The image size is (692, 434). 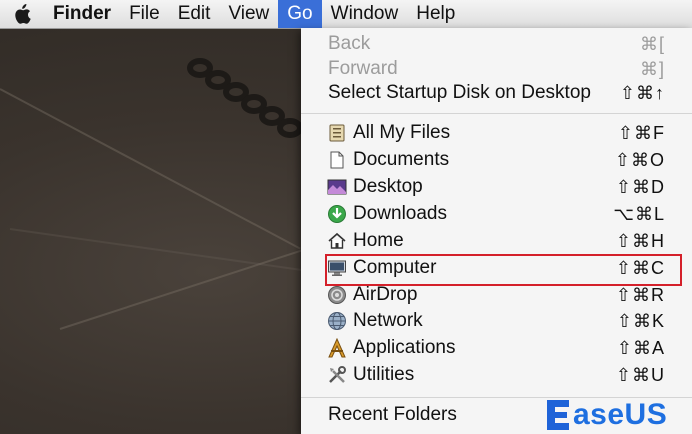 I want to click on shortcut-label: ⌥⌘L, so click(x=639, y=213).